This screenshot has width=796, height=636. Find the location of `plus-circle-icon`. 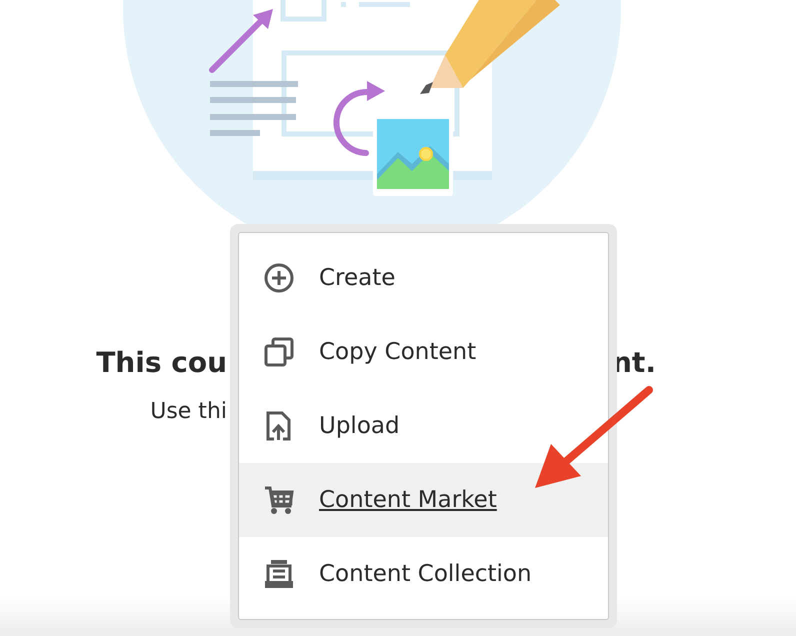

plus-circle-icon is located at coordinates (279, 278).